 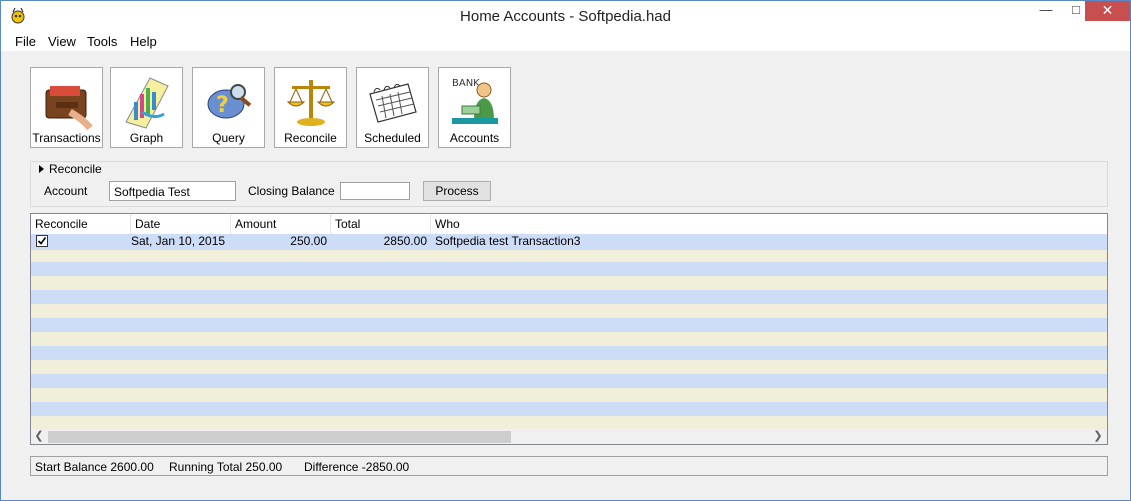 What do you see at coordinates (308, 241) in the screenshot?
I see `cell-amount: 250.00` at bounding box center [308, 241].